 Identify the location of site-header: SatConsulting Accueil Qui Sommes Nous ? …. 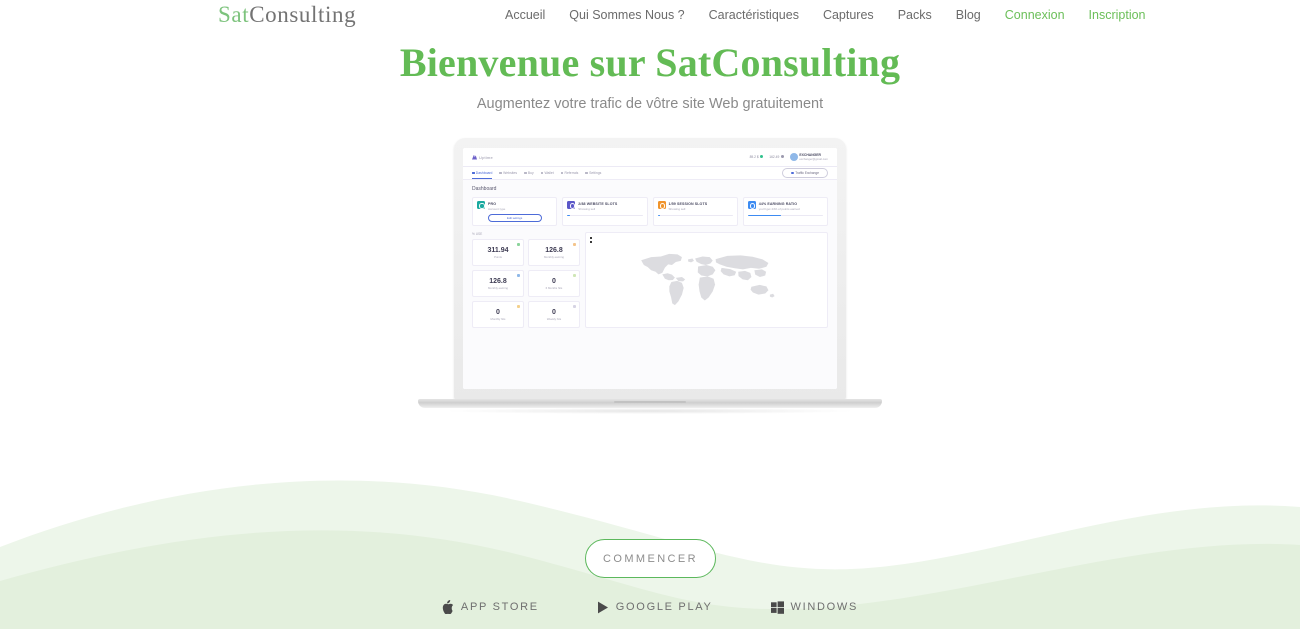
(650, 15).